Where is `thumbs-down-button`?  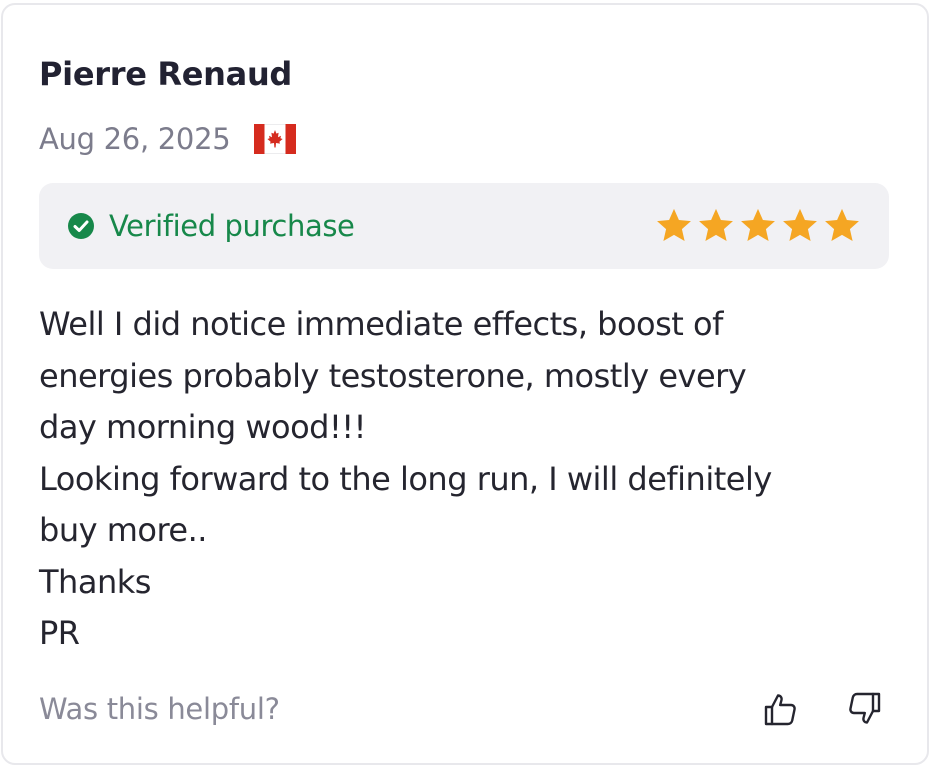 thumbs-down-button is located at coordinates (864, 709).